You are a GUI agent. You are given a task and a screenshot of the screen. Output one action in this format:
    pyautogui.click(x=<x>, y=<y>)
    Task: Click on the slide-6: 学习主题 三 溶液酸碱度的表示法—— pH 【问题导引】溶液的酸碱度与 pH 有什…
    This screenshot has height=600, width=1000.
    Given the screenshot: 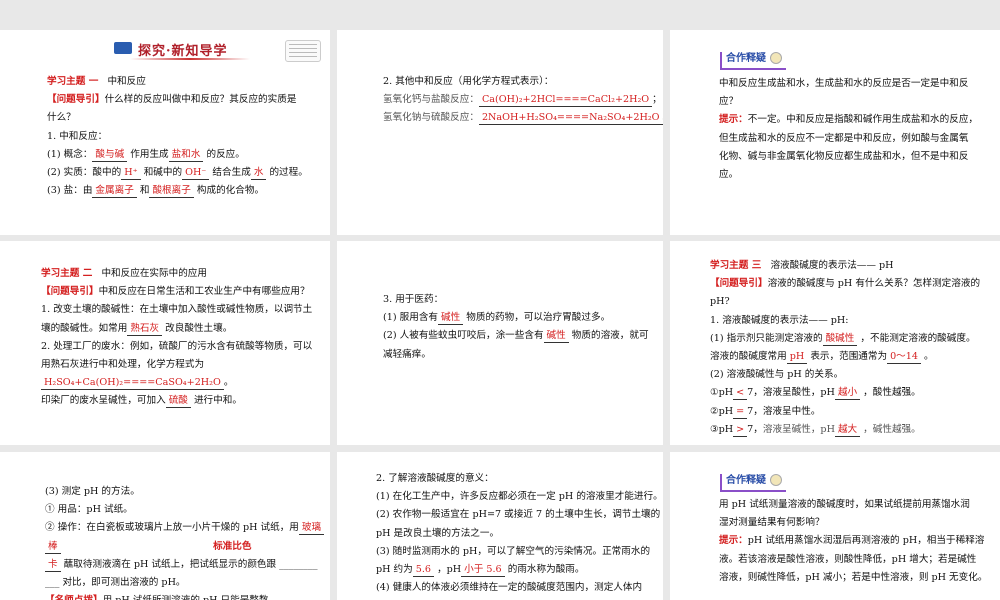 What is the action you would take?
    pyautogui.click(x=835, y=343)
    